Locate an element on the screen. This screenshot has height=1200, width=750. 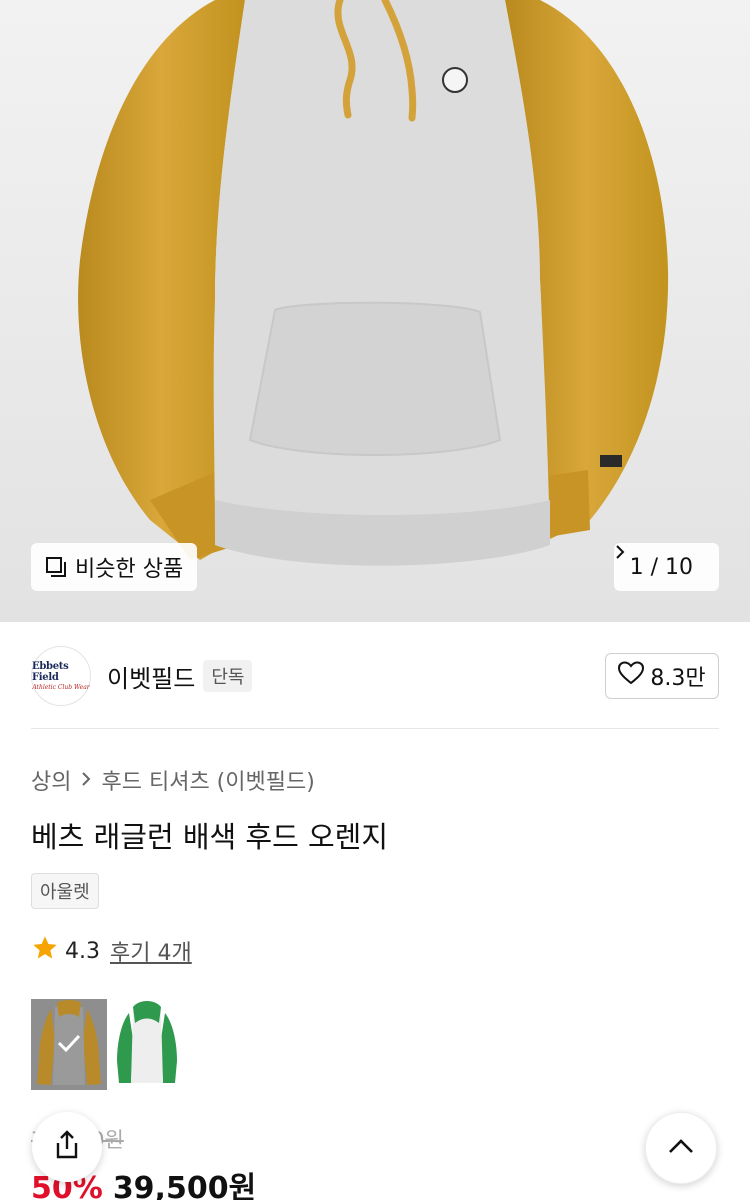
color-option-green is located at coordinates (147, 1044).